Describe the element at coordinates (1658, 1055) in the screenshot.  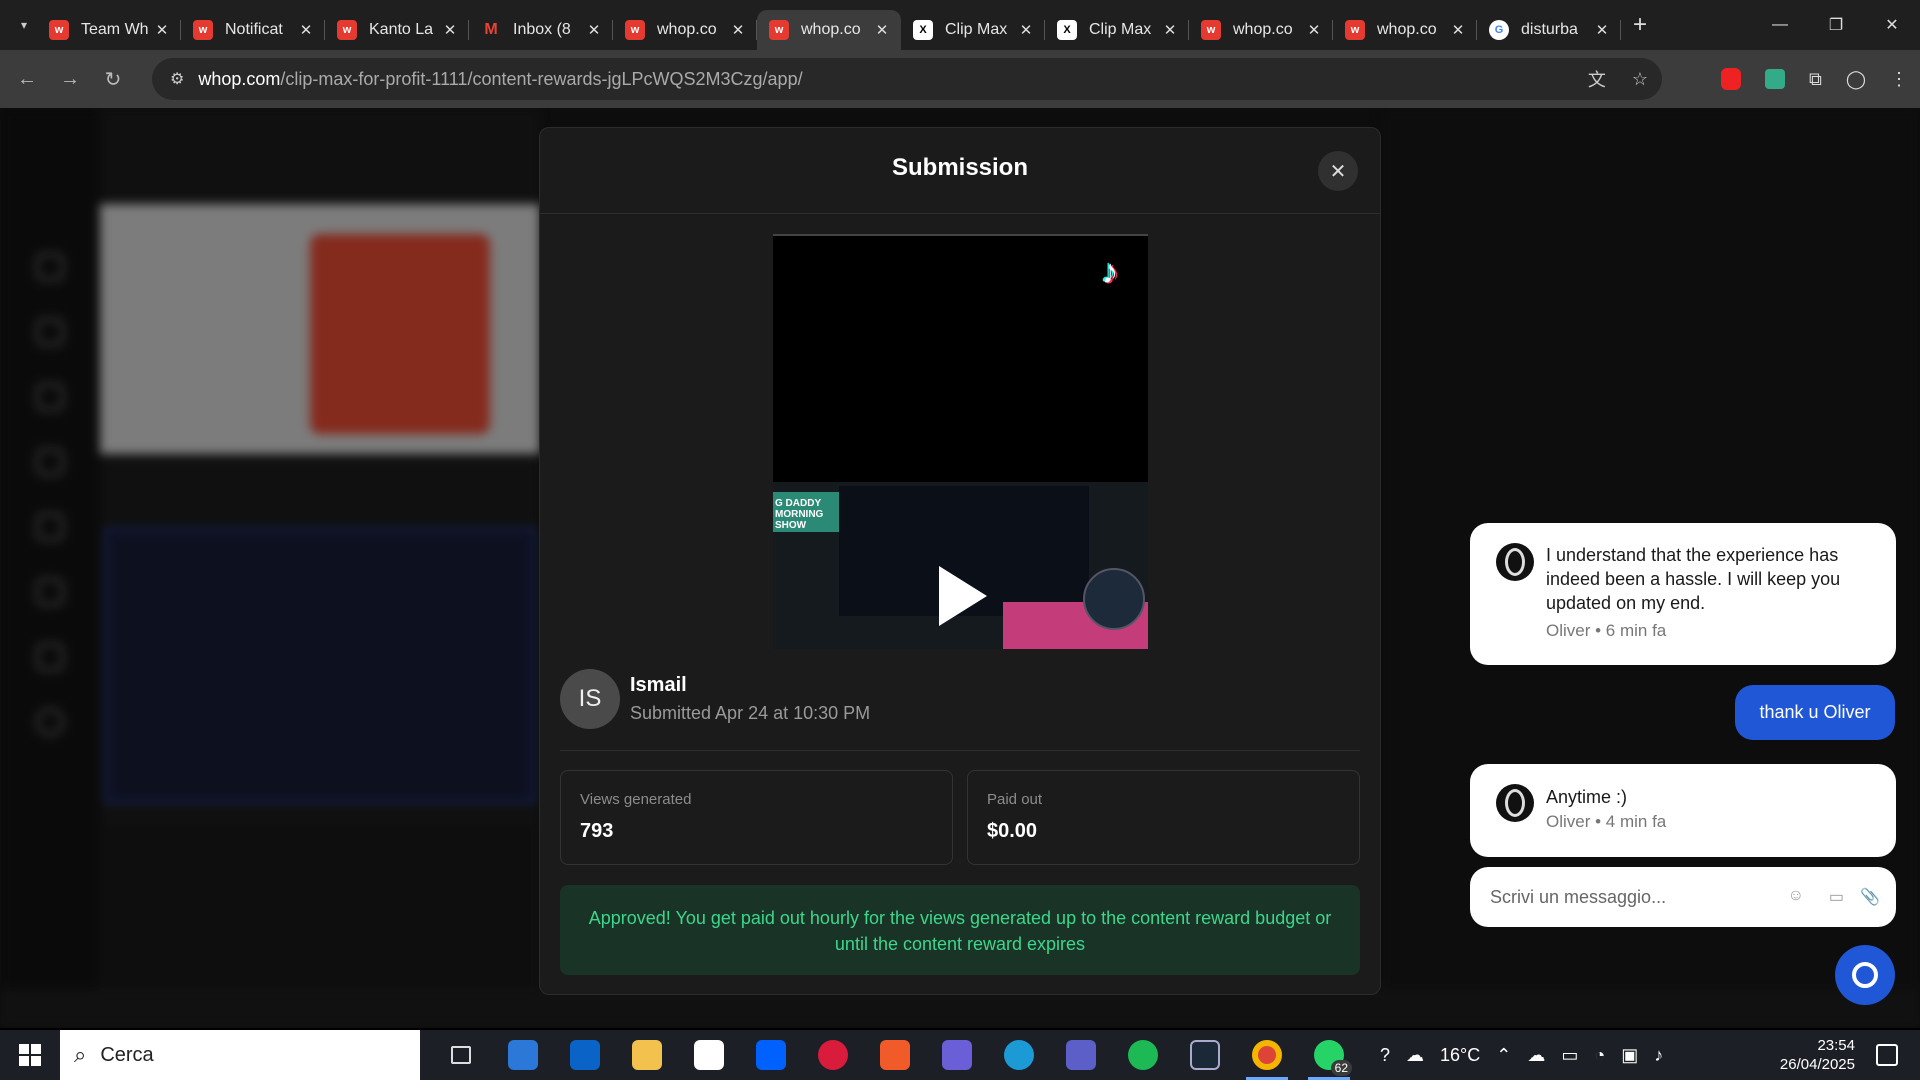
I see `volume-icon: ♪` at that location.